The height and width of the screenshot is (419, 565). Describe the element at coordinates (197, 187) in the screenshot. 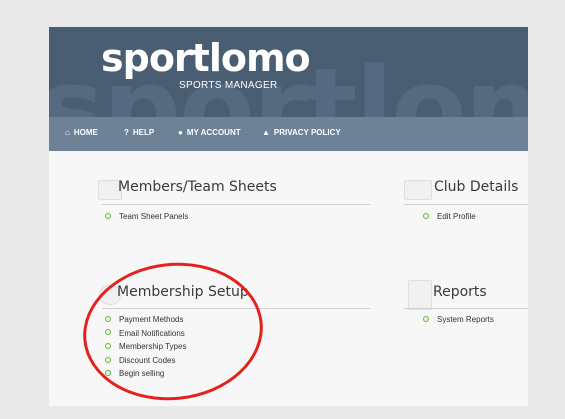

I see `section-title-members: Members/Team Sheets` at that location.